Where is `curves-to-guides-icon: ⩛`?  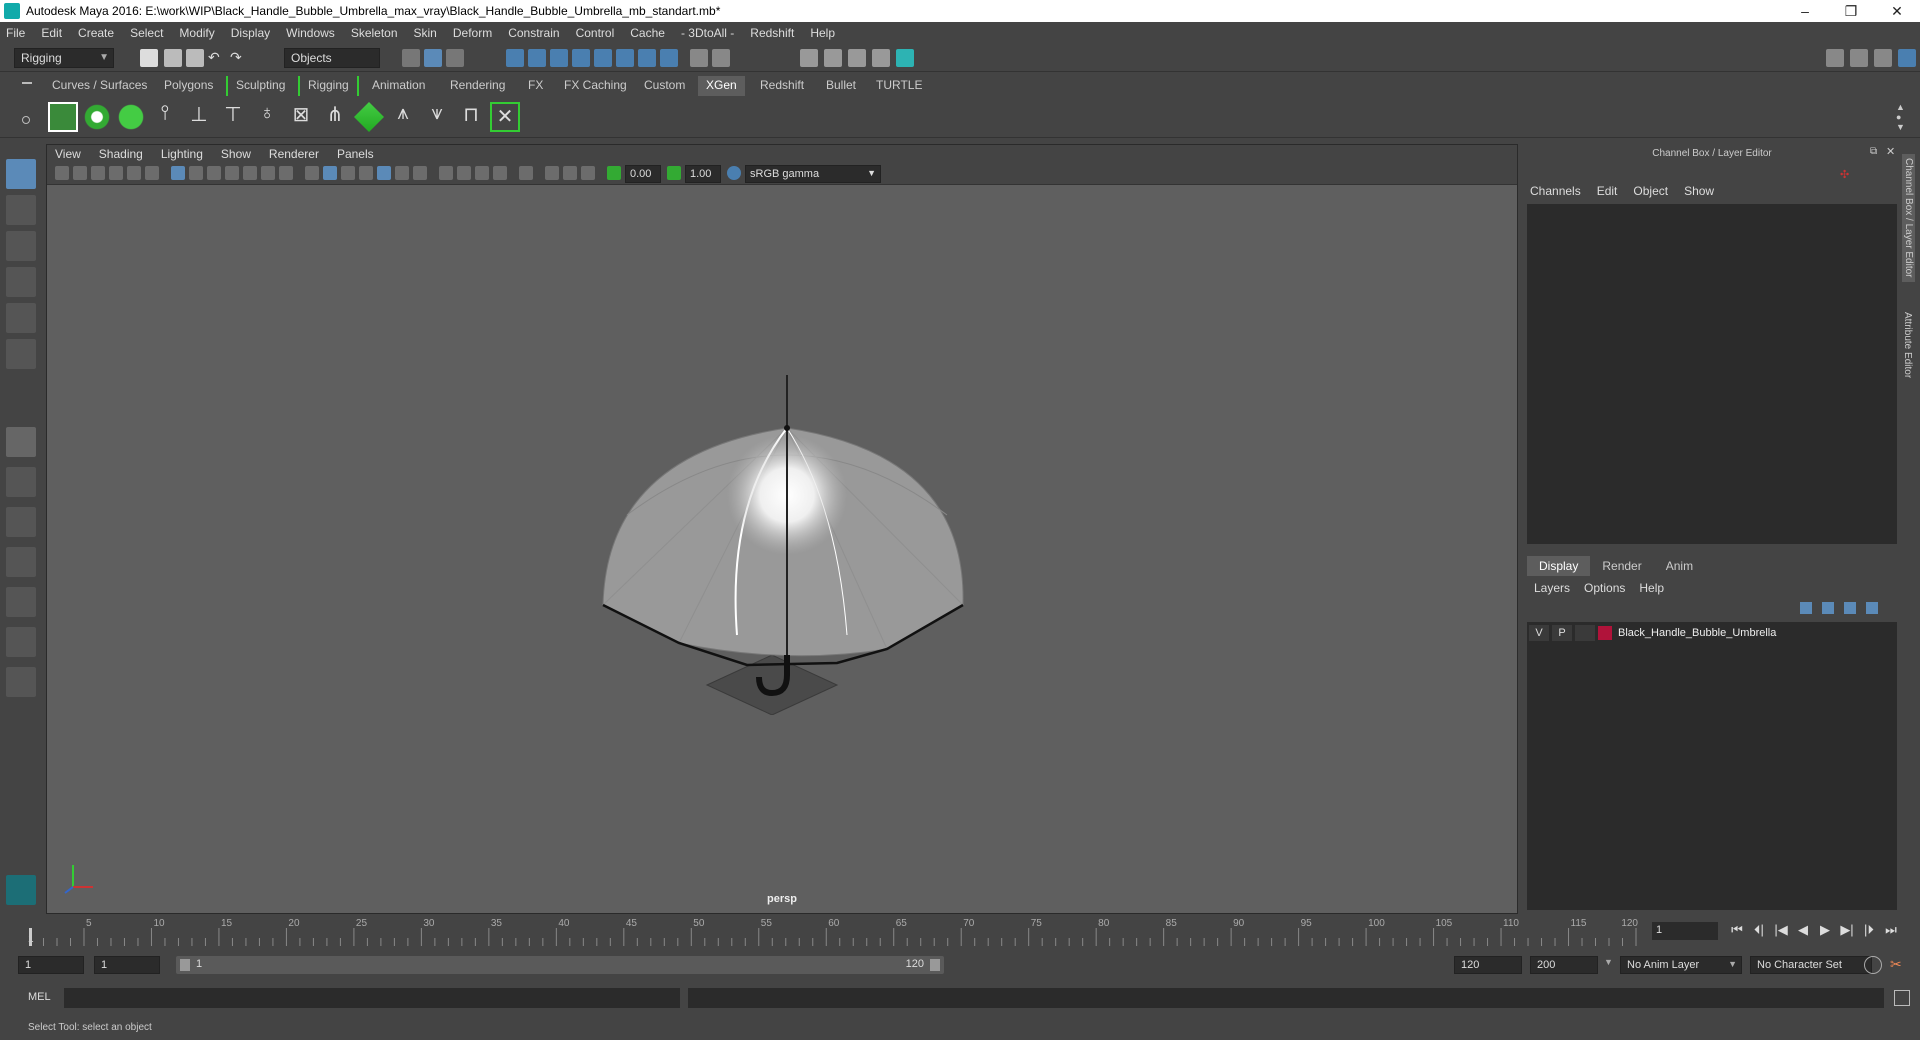
curves-to-guides-icon: ⩛ is located at coordinates (437, 117).